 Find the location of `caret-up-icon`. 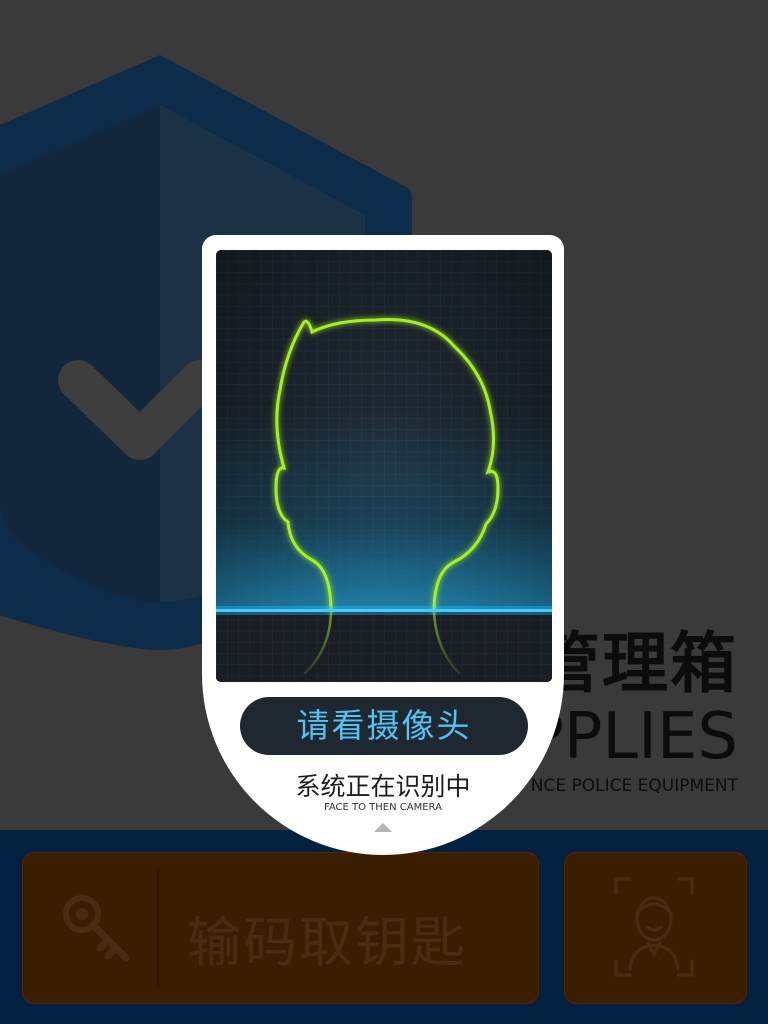

caret-up-icon is located at coordinates (383, 827).